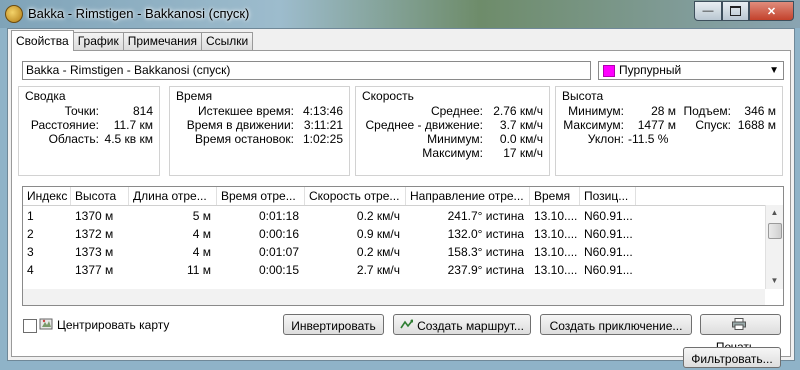 This screenshot has width=800, height=370. I want to click on center-map-label: Центрировать карту, so click(113, 325).